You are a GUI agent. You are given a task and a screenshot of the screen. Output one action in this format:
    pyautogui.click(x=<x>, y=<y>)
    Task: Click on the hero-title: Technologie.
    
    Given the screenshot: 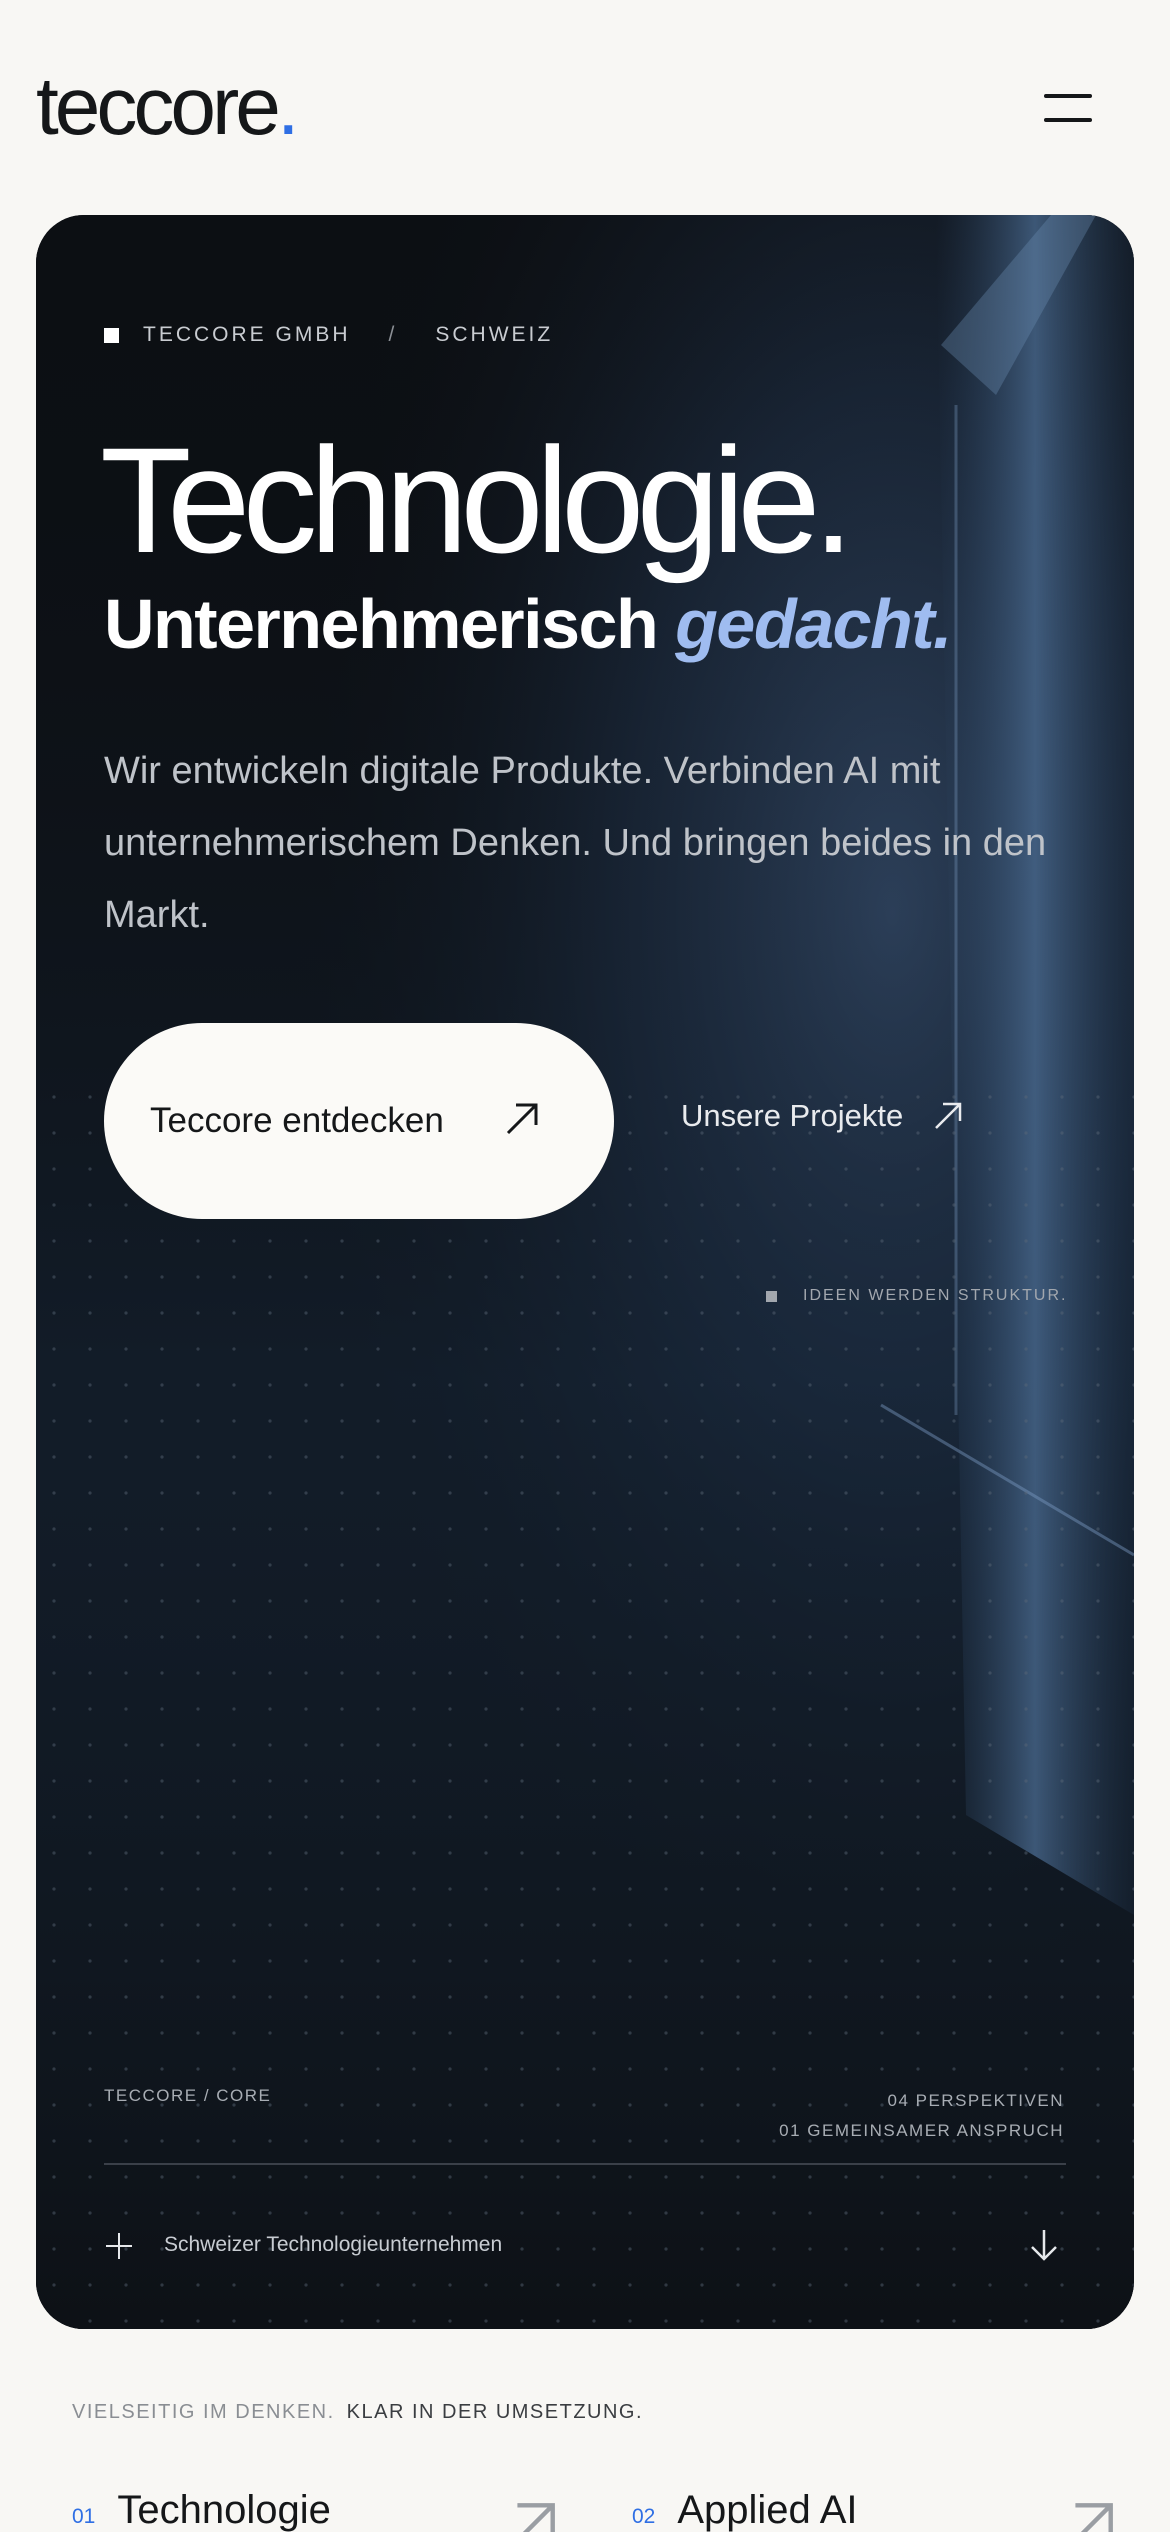 What is the action you would take?
    pyautogui.click(x=477, y=500)
    